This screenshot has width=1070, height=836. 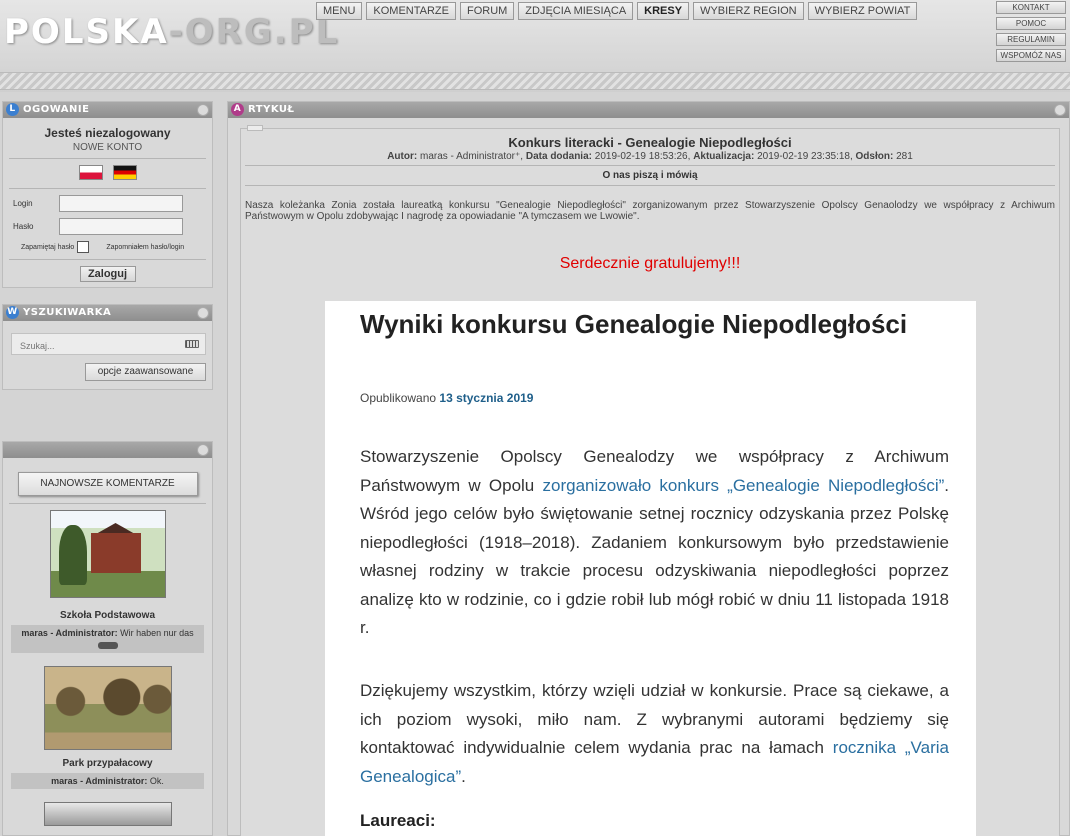 I want to click on login-title-text: OGOWANIE, so click(x=56, y=109).